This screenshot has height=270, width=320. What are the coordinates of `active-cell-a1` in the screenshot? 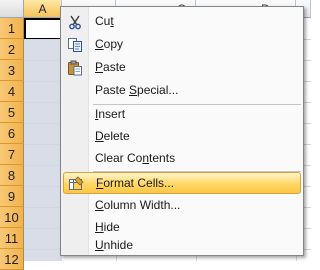 It's located at (43, 29).